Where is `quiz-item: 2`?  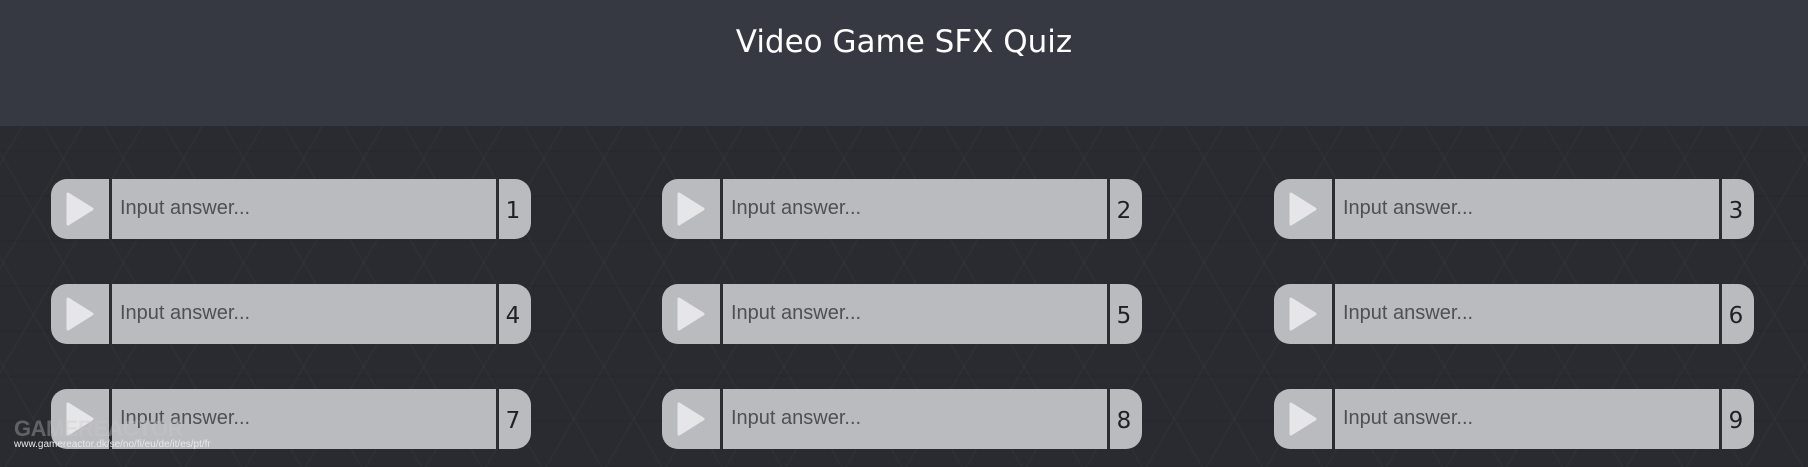
quiz-item: 2 is located at coordinates (902, 209).